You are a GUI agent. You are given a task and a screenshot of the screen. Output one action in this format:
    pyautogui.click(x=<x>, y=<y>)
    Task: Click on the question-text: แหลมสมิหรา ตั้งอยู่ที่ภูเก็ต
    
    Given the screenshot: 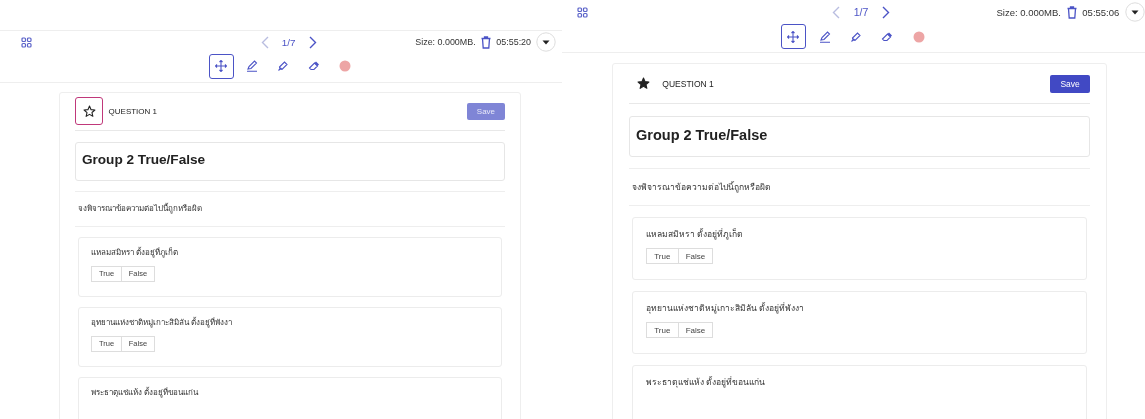 What is the action you would take?
    pyautogui.click(x=695, y=234)
    